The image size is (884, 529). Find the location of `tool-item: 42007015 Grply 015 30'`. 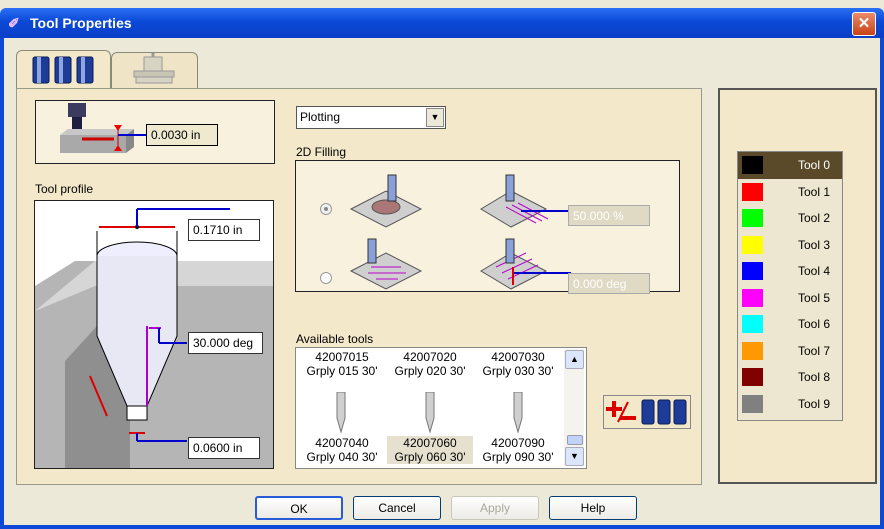

tool-item: 42007015 Grply 015 30' is located at coordinates (342, 364).